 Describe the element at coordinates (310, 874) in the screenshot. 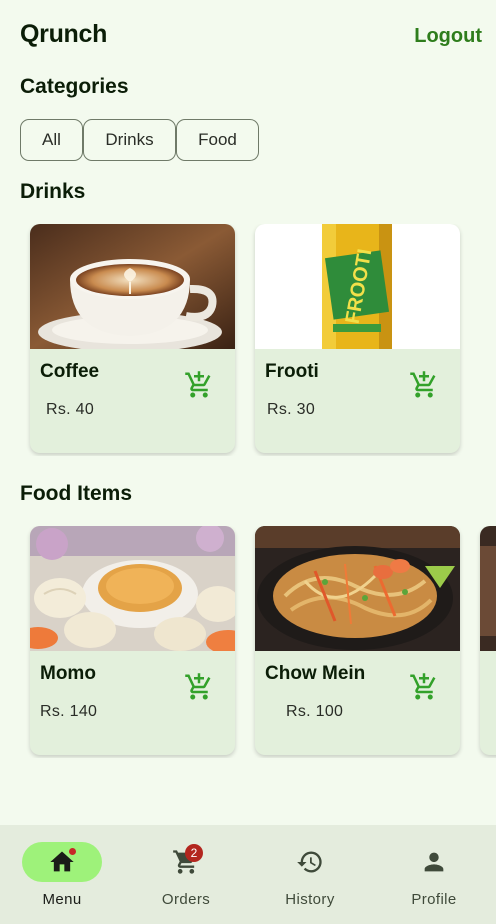

I see `nav-item-history: History` at that location.